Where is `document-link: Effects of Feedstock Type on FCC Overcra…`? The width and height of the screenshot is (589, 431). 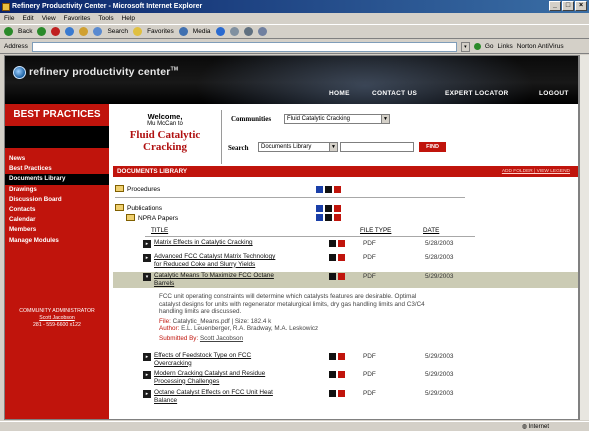
document-link: Effects of Feedstock Type on FCC Overcra… is located at coordinates (219, 359).